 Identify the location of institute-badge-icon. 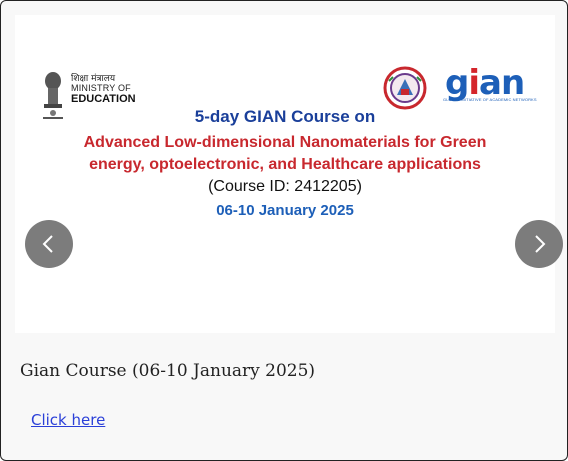
(405, 88).